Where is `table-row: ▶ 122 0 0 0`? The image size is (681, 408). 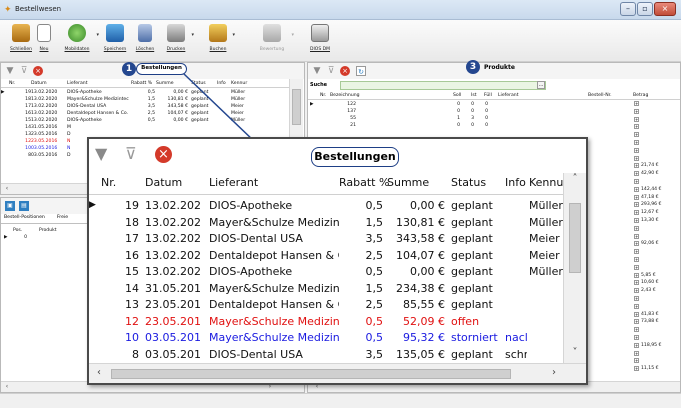
table-row: ▶ 122 0 0 0 is located at coordinates (494, 104).